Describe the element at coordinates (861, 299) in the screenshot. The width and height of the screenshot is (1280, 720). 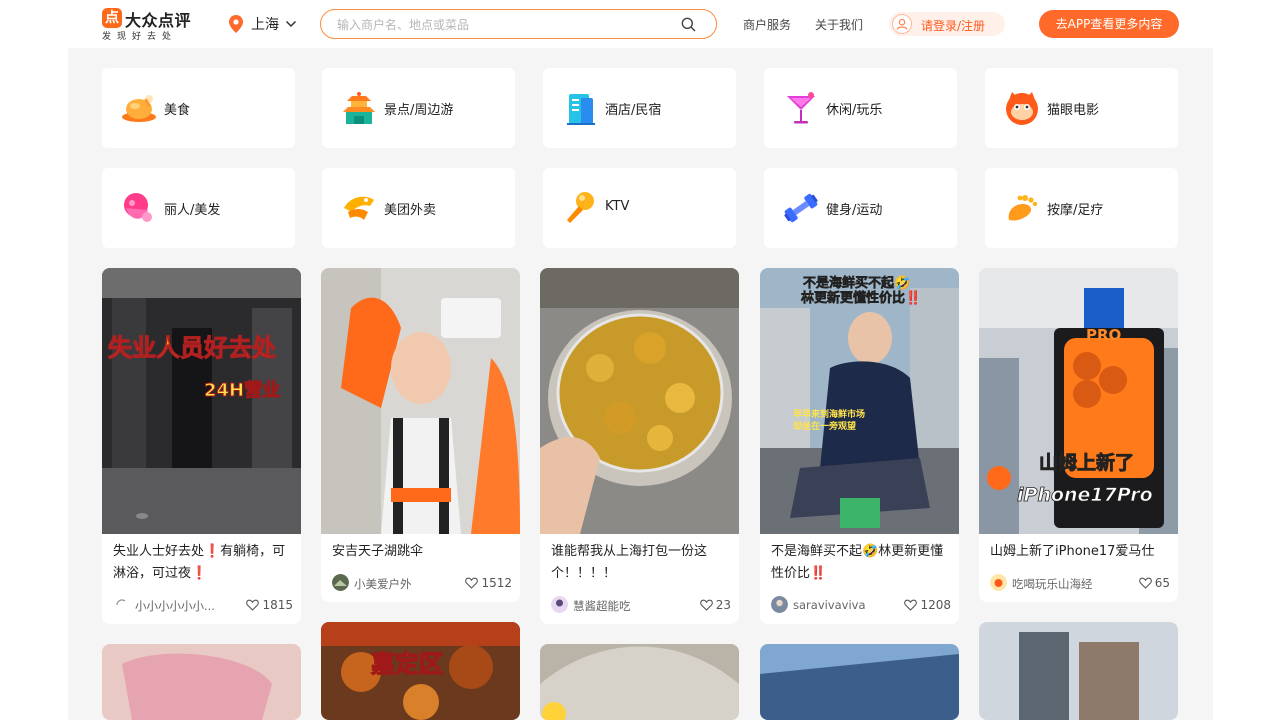
I see `image-caption: 林更新更懂性价比‼️` at that location.